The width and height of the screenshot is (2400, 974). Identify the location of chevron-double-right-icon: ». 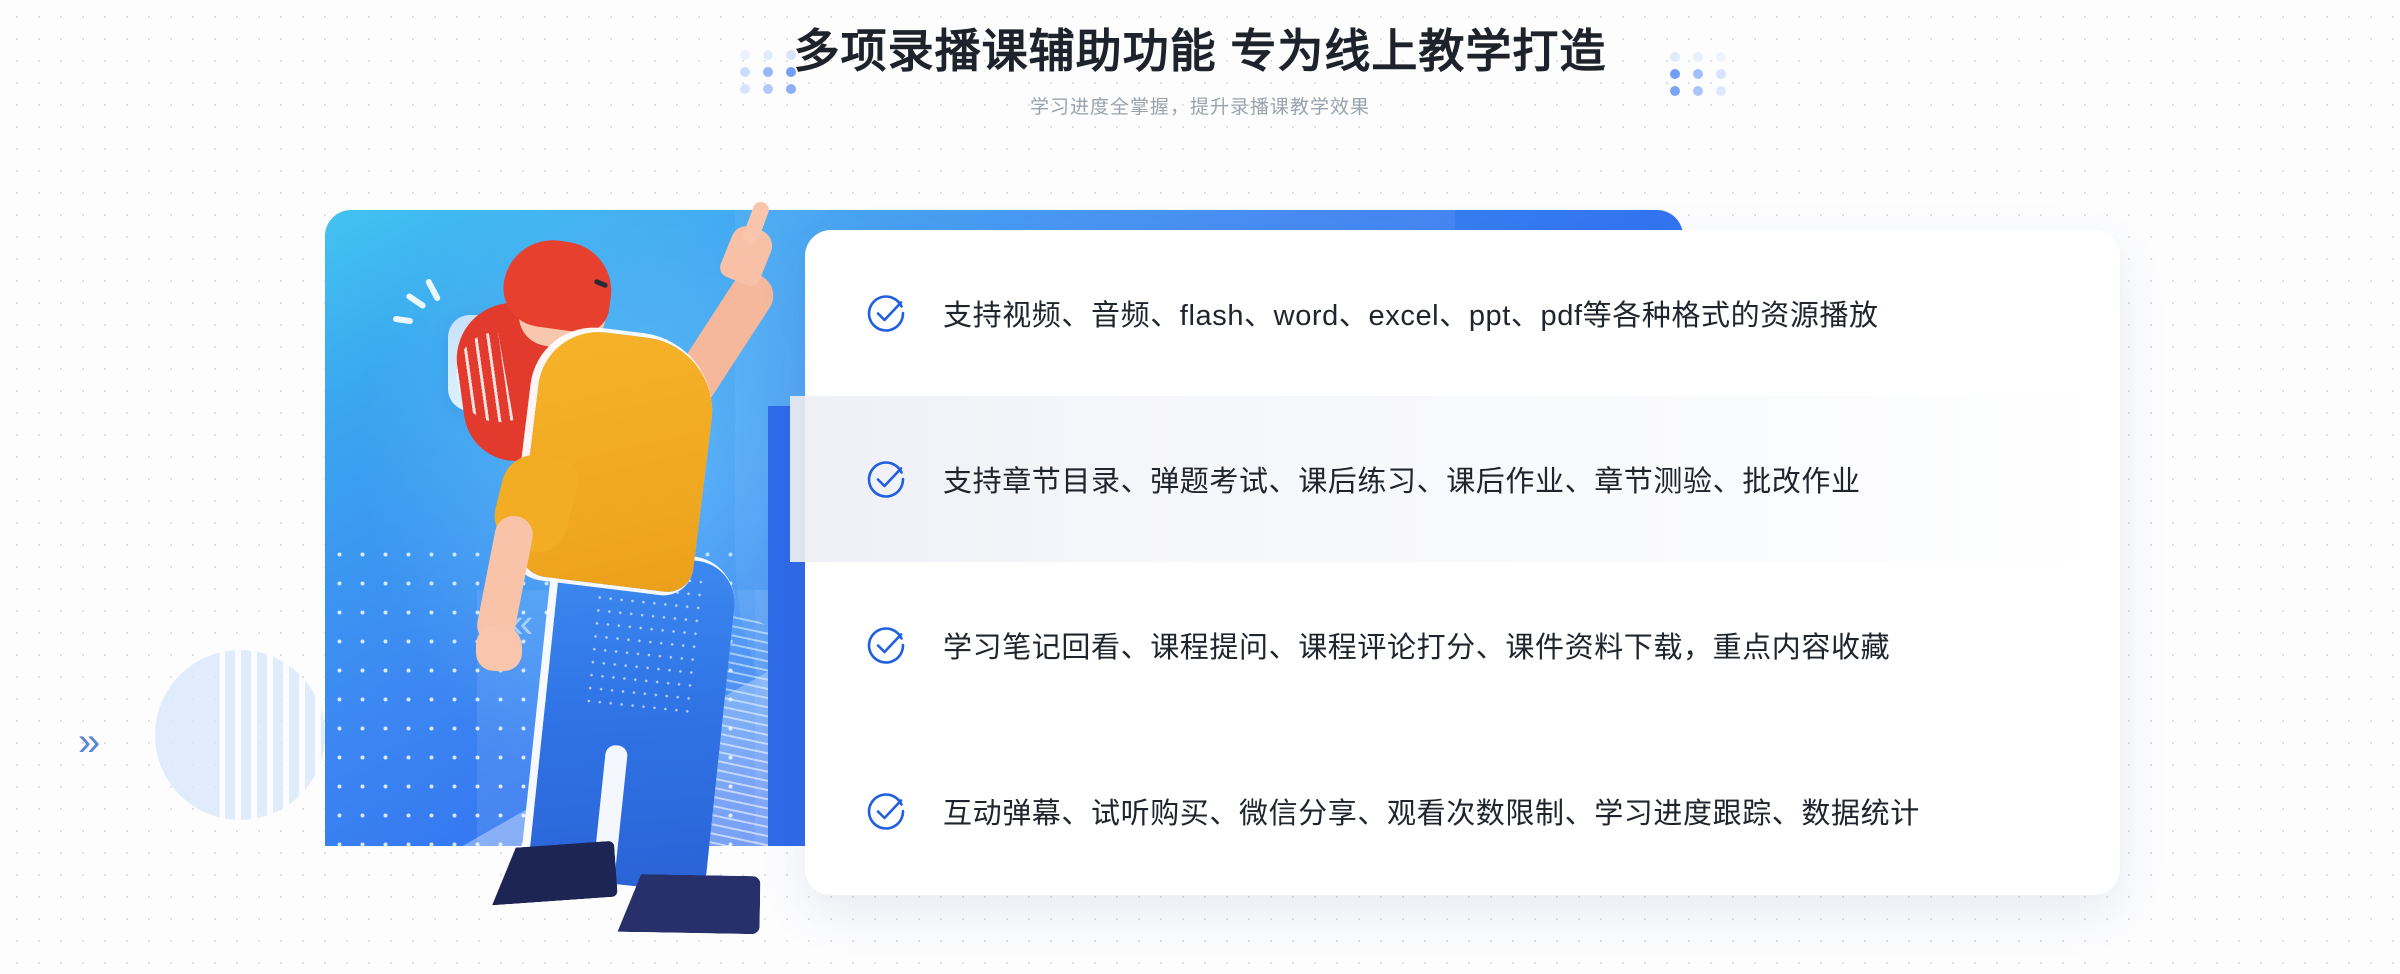
(89, 742).